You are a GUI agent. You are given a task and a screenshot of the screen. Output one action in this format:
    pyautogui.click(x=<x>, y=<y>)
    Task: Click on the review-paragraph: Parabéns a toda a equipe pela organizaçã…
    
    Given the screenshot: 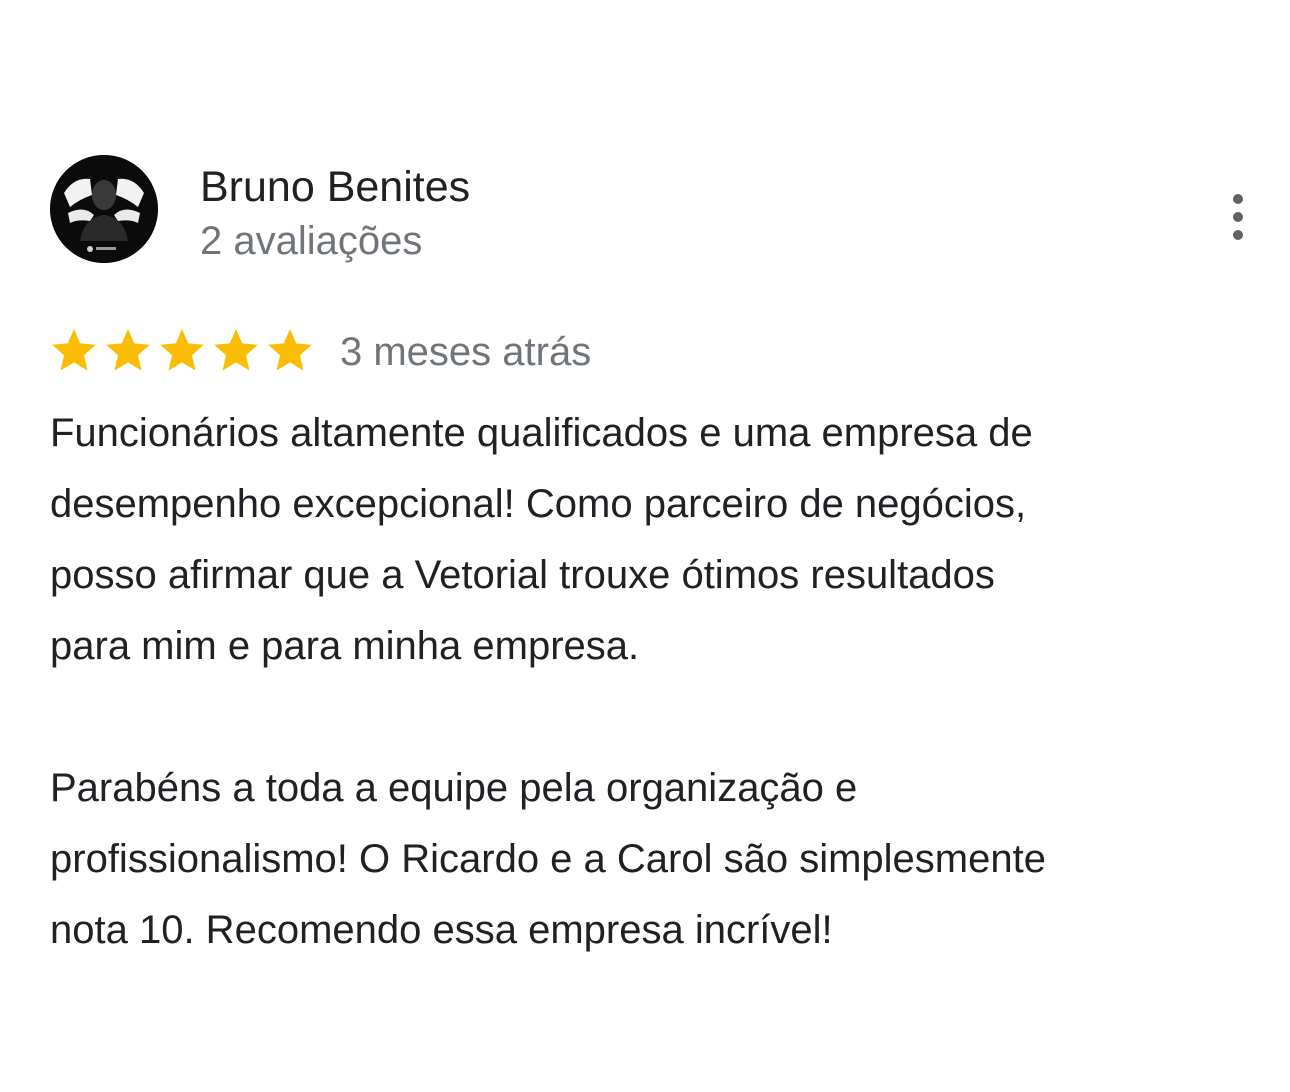 What is the action you would take?
    pyautogui.click(x=548, y=859)
    